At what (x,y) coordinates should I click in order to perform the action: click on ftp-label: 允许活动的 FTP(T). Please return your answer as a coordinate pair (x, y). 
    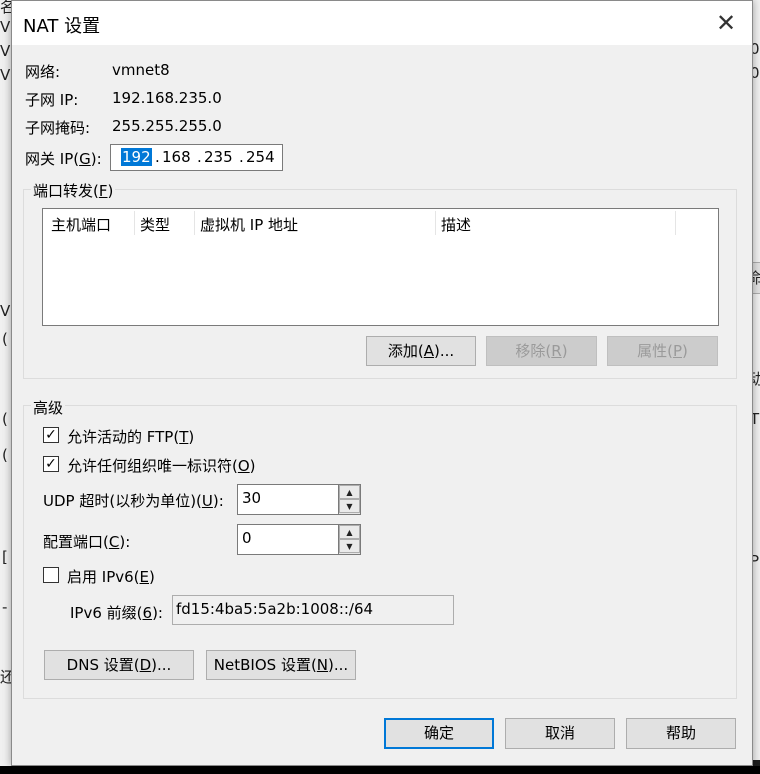
    Looking at the image, I should click on (131, 437).